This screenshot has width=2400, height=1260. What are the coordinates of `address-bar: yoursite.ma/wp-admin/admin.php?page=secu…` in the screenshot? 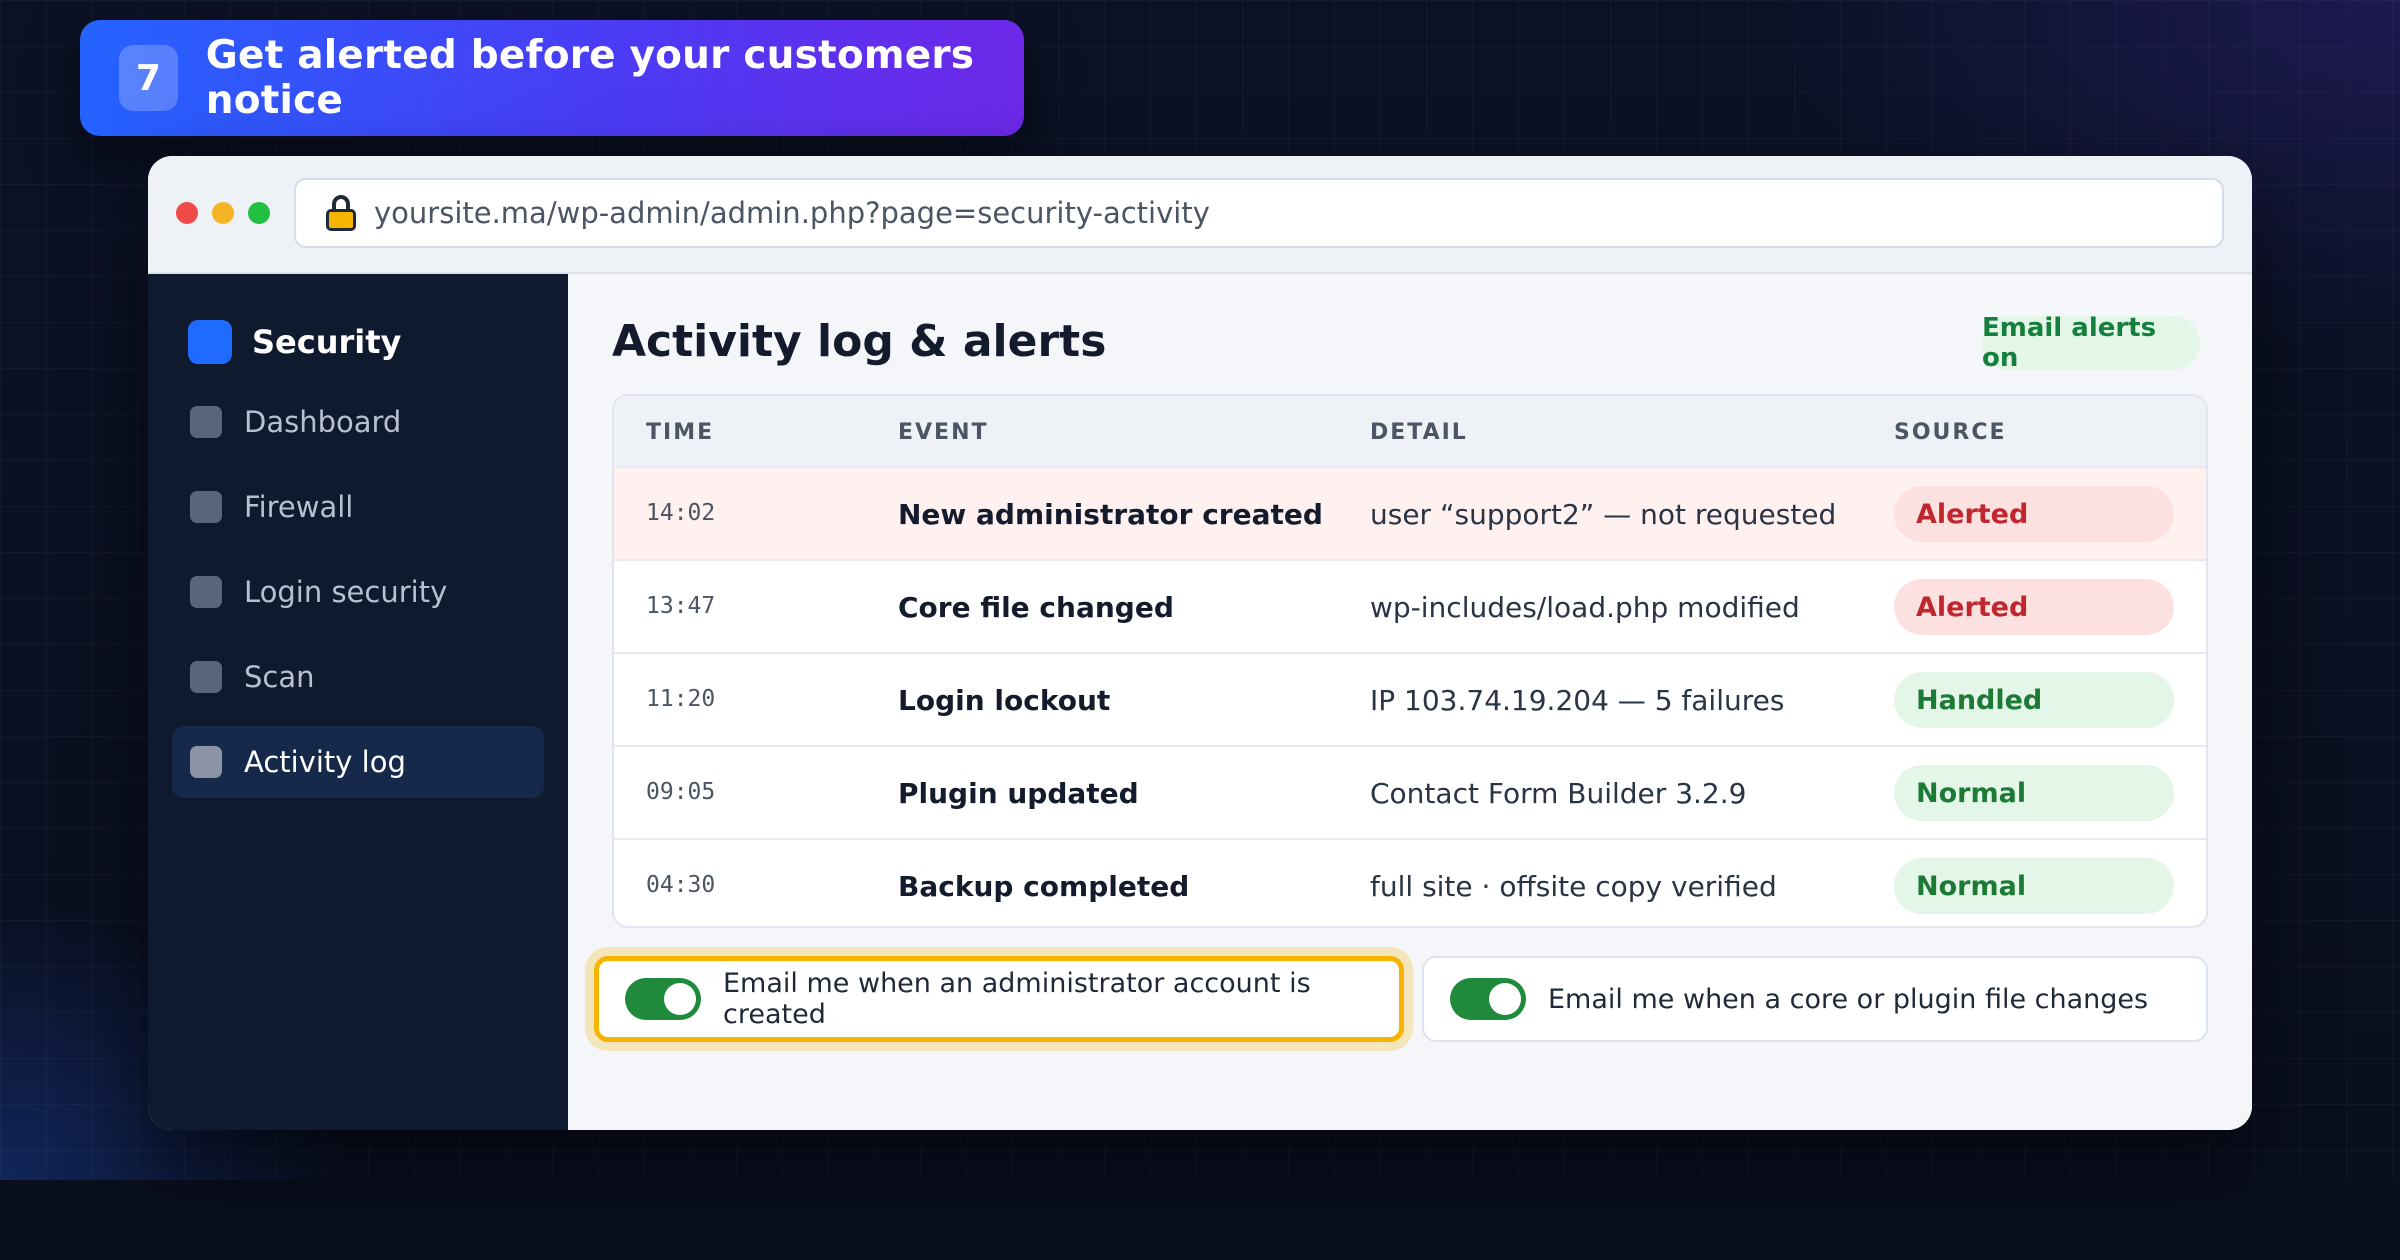 It's located at (1259, 213).